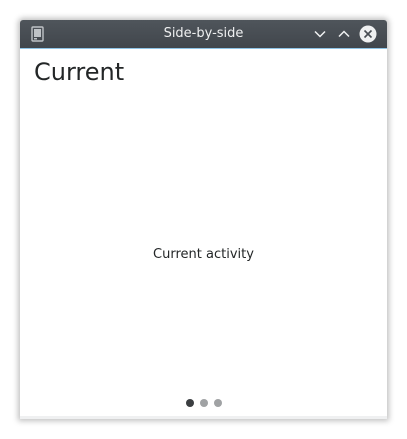  I want to click on page-title: Current, so click(79, 72).